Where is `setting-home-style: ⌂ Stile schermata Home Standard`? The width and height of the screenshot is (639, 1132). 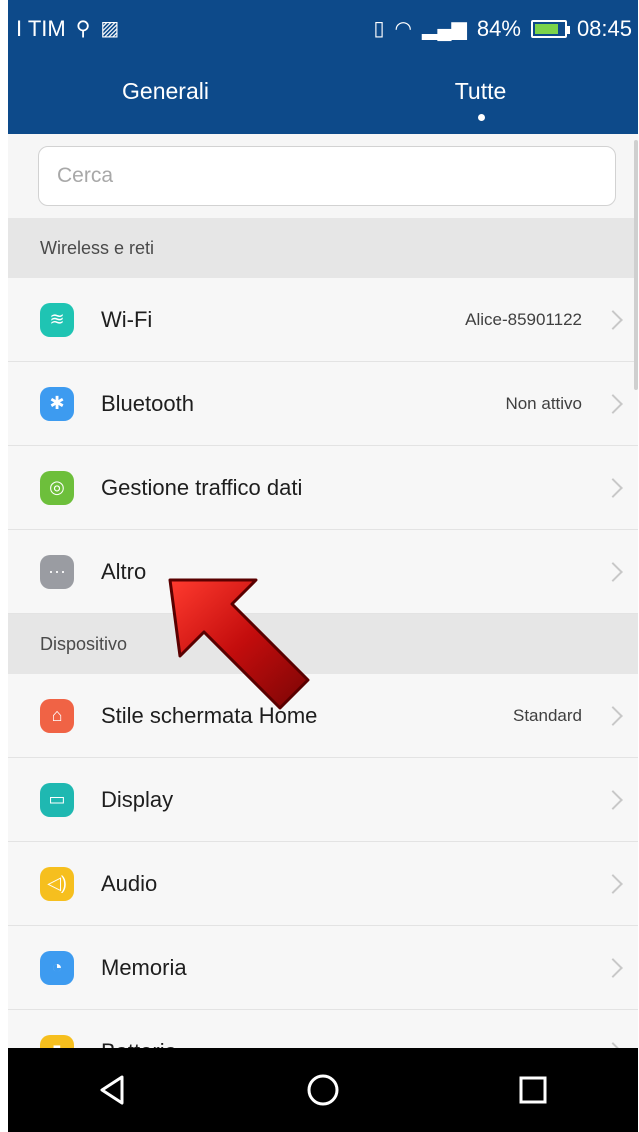
setting-home-style: ⌂ Stile schermata Home Standard is located at coordinates (323, 716).